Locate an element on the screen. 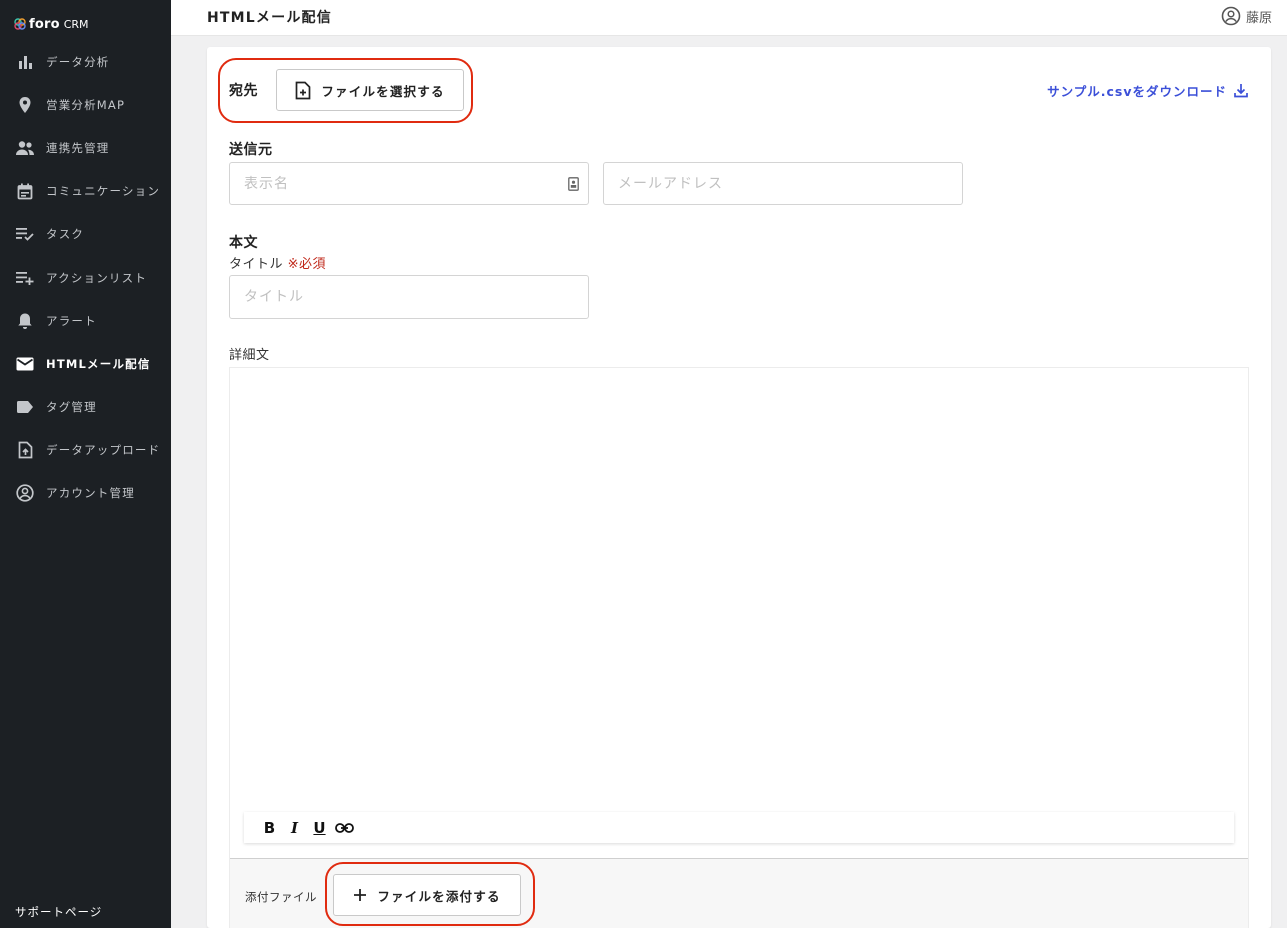 This screenshot has height=928, width=1287. sidebar-item-label: アカウント管理 is located at coordinates (90, 493).